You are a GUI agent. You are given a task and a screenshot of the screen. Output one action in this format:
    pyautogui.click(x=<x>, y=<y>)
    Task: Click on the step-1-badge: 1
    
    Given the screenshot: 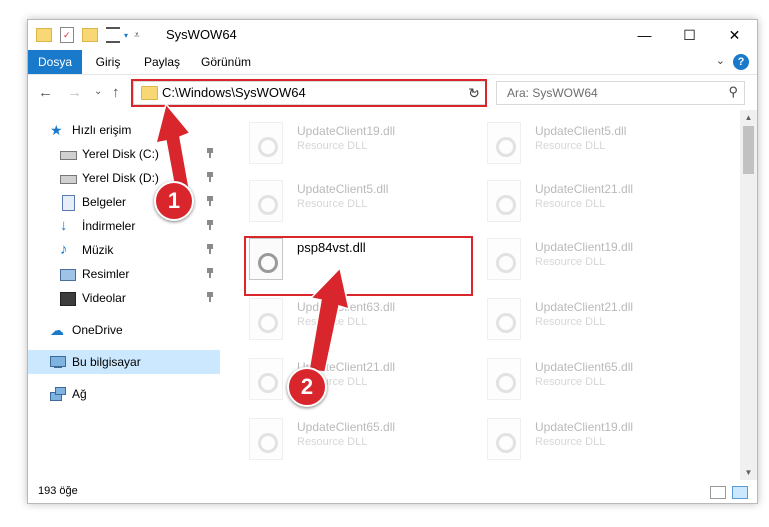 What is the action you would take?
    pyautogui.click(x=174, y=201)
    